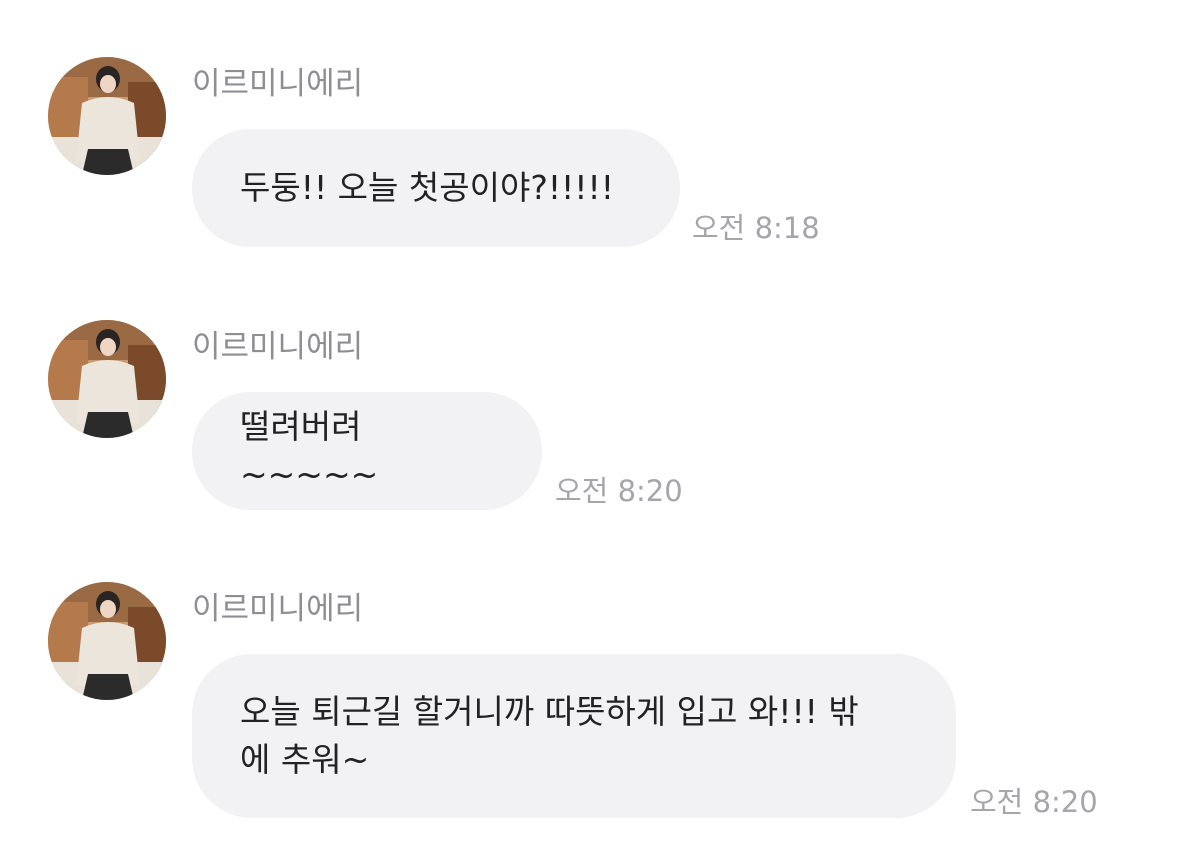  What do you see at coordinates (756, 228) in the screenshot?
I see `message-timestamp: 오전 8:18` at bounding box center [756, 228].